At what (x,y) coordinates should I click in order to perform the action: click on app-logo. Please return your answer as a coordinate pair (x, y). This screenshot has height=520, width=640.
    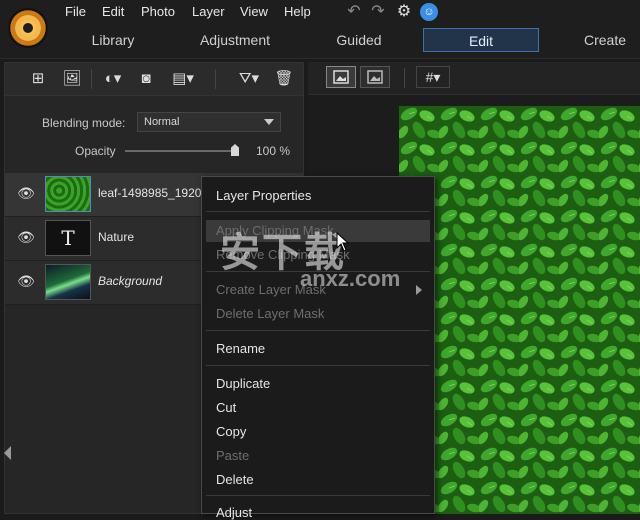
    Looking at the image, I should click on (28, 28).